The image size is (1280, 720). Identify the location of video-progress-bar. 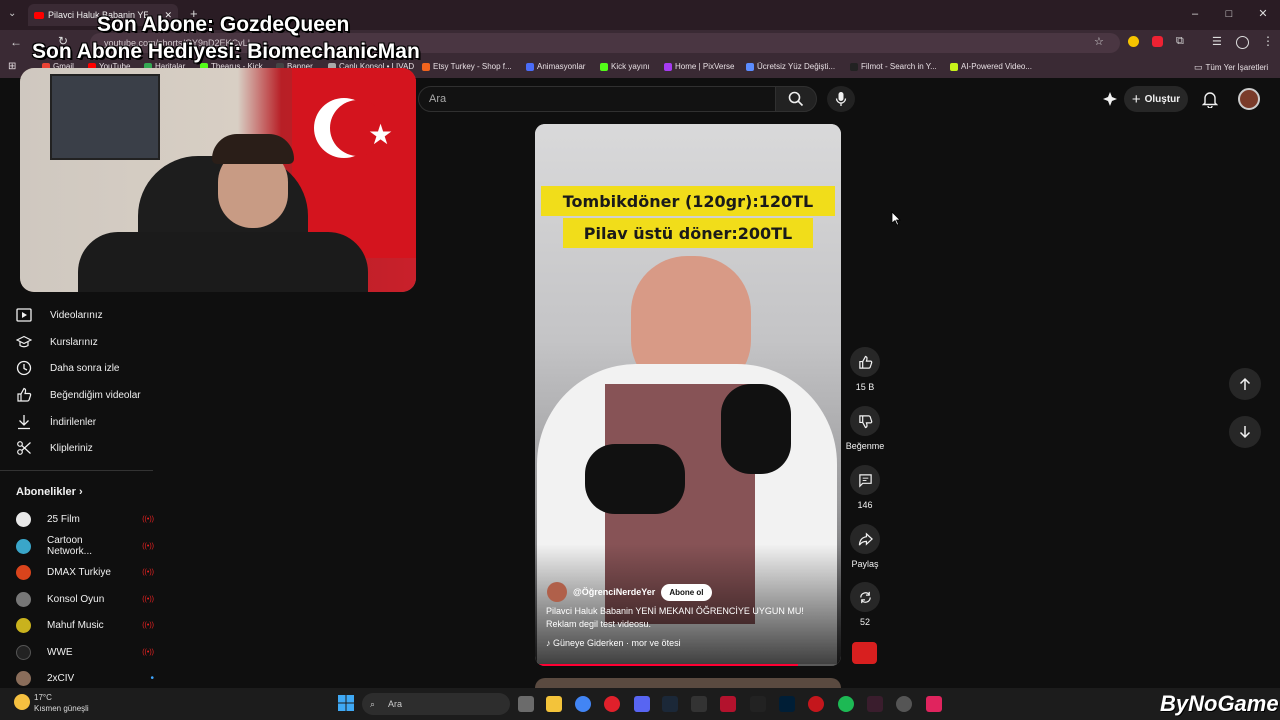
(688, 665).